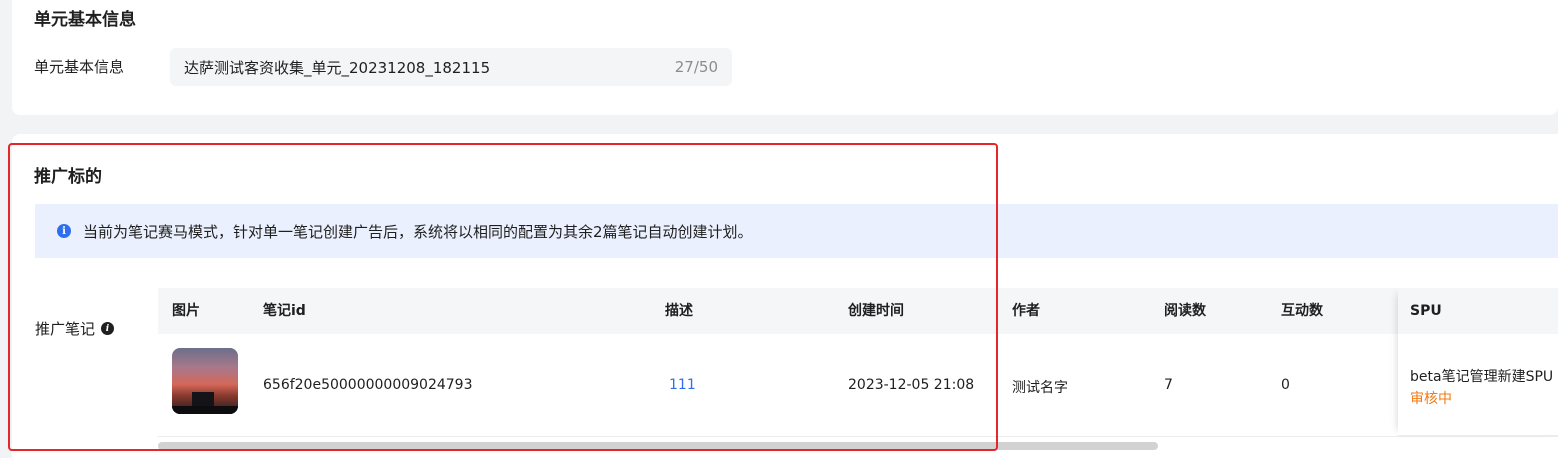 This screenshot has width=1558, height=458. I want to click on header-image: 图片, so click(186, 311).